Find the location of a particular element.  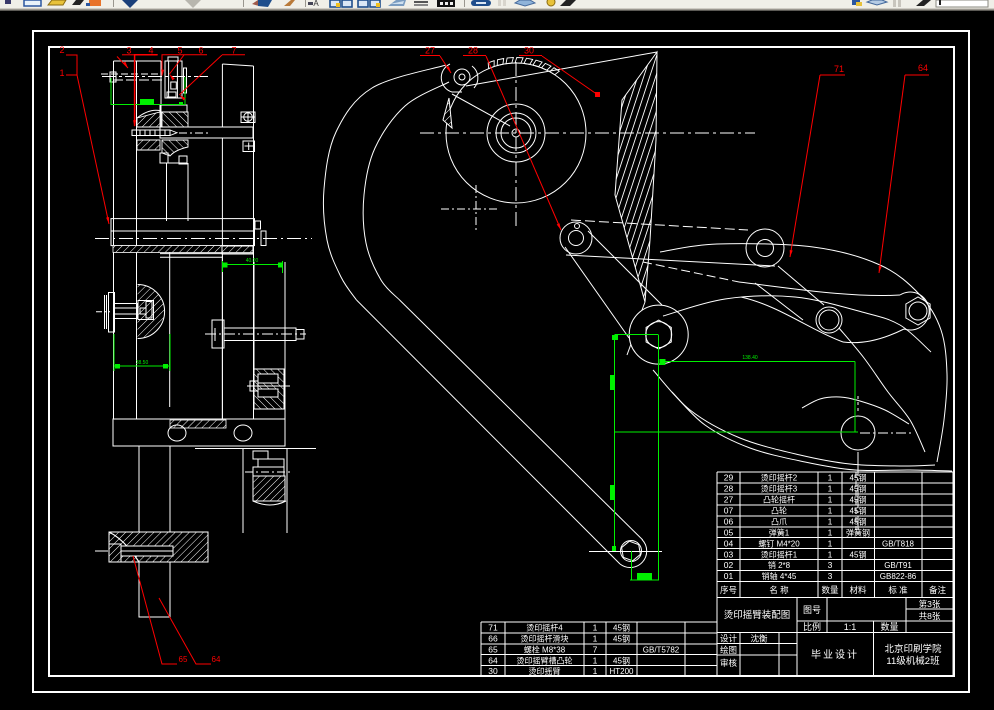

svg-text: 第3张 is located at coordinates (930, 604).